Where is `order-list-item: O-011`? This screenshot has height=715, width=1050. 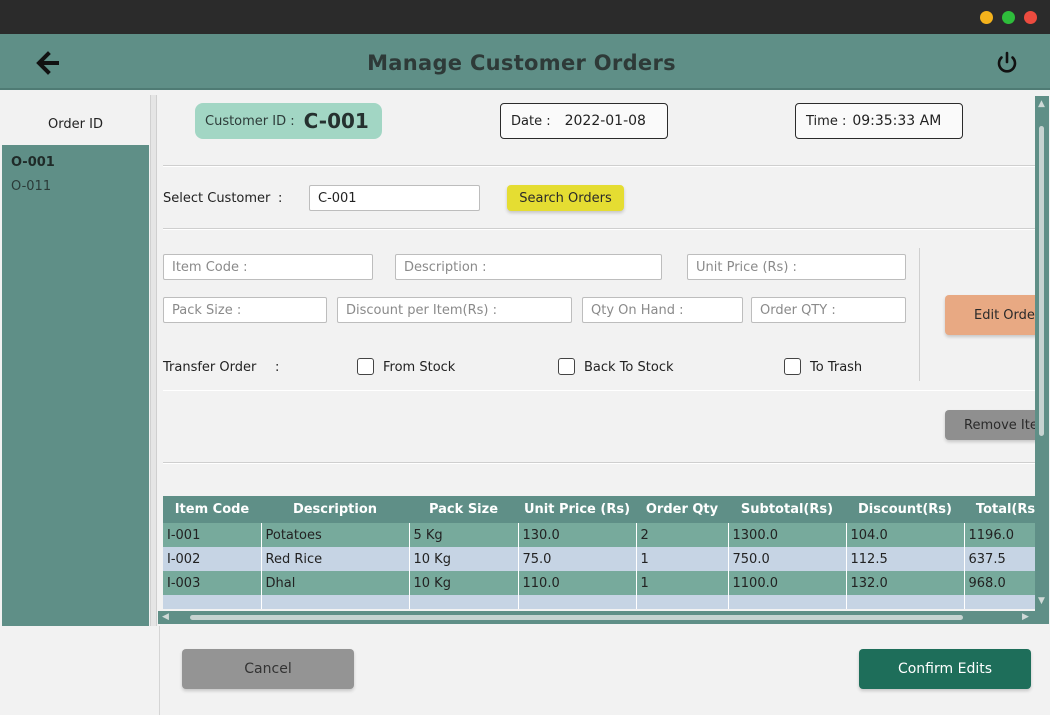 order-list-item: O-011 is located at coordinates (75, 187).